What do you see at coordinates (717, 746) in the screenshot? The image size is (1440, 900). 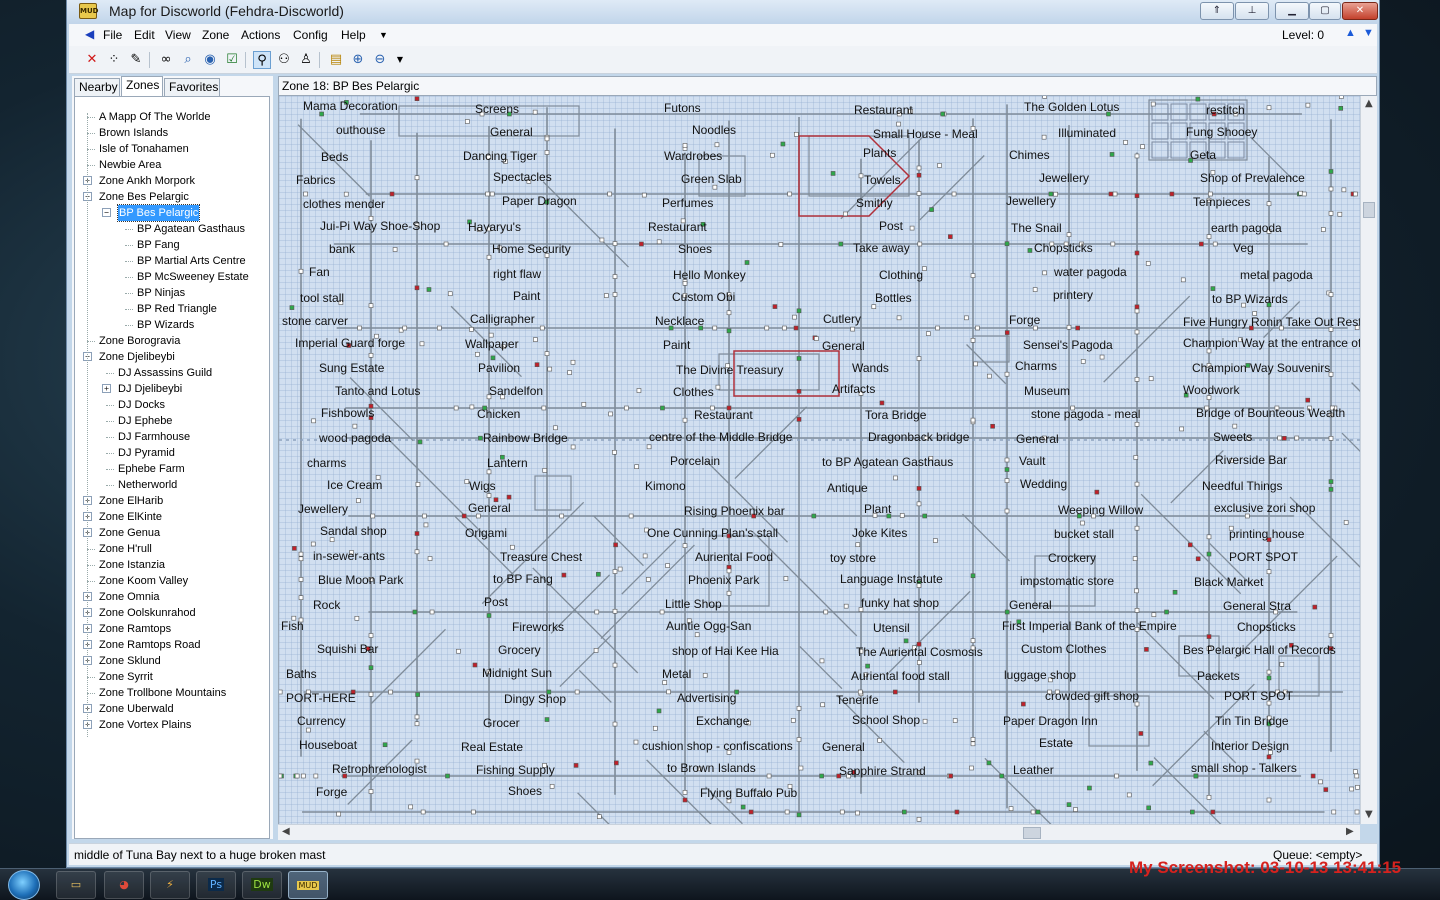 I see `map-room-label: cushion shop - confiscations` at bounding box center [717, 746].